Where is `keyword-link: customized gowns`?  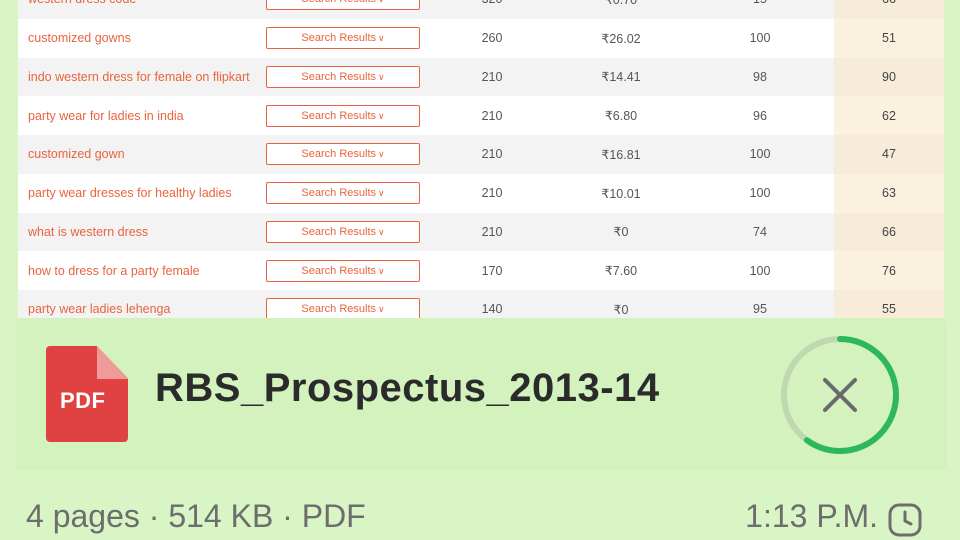 keyword-link: customized gowns is located at coordinates (138, 38).